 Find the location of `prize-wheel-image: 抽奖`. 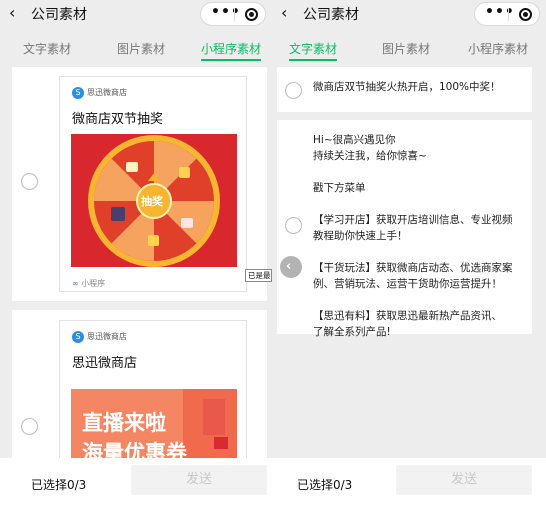

prize-wheel-image: 抽奖 is located at coordinates (154, 200).